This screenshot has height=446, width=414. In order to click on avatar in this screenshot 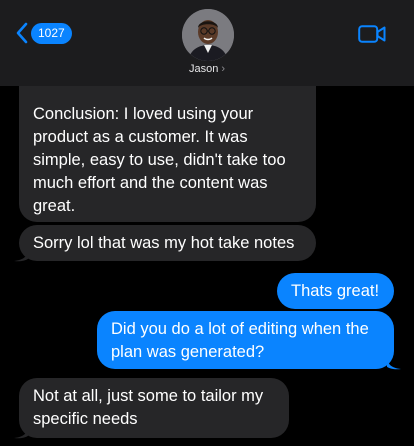, I will do `click(208, 35)`.